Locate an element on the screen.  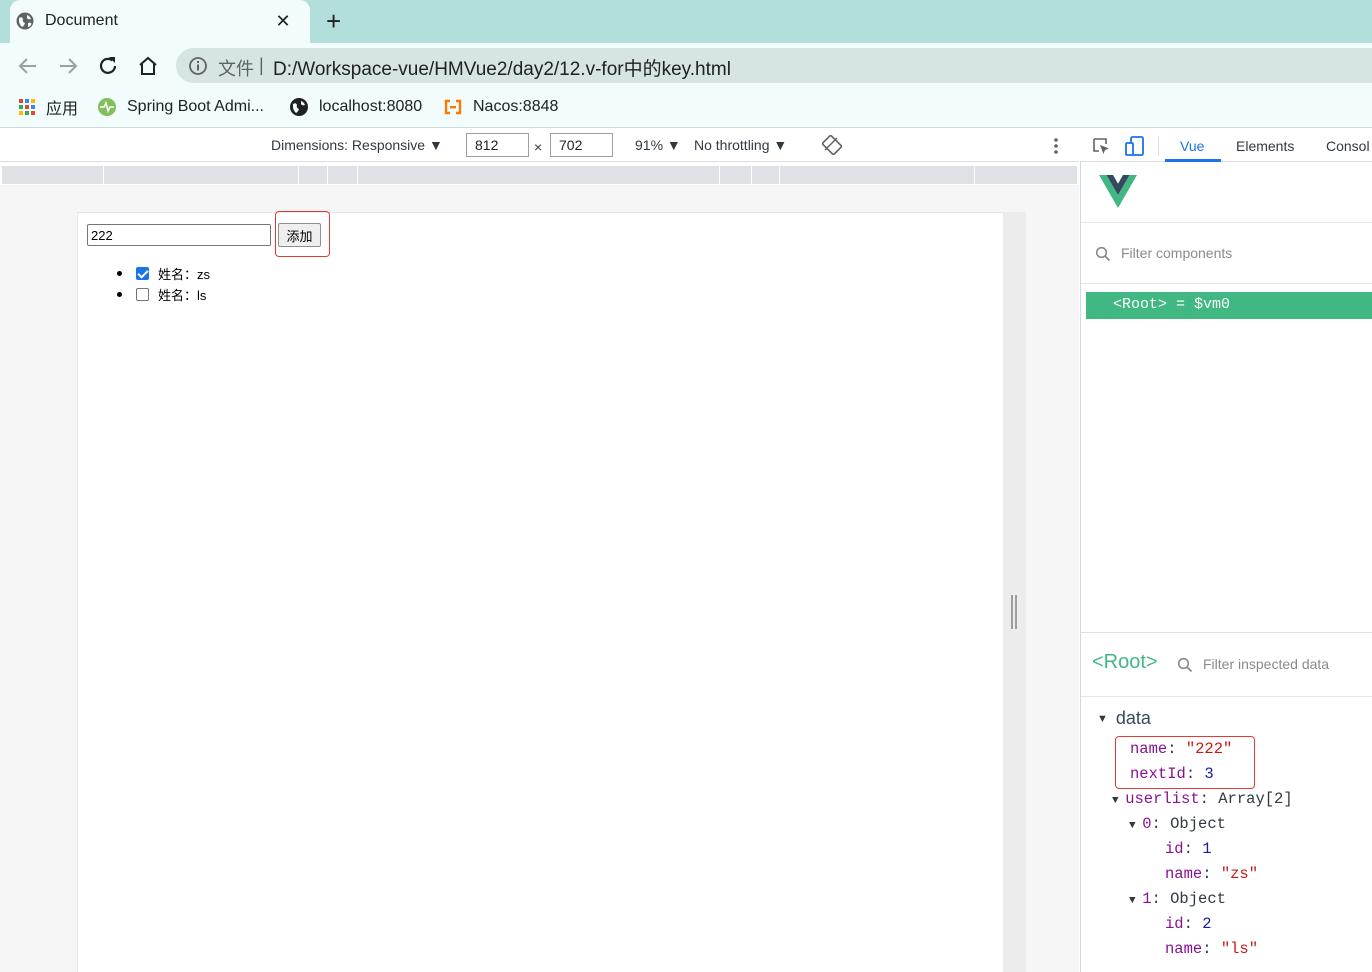
name-input is located at coordinates (179, 235).